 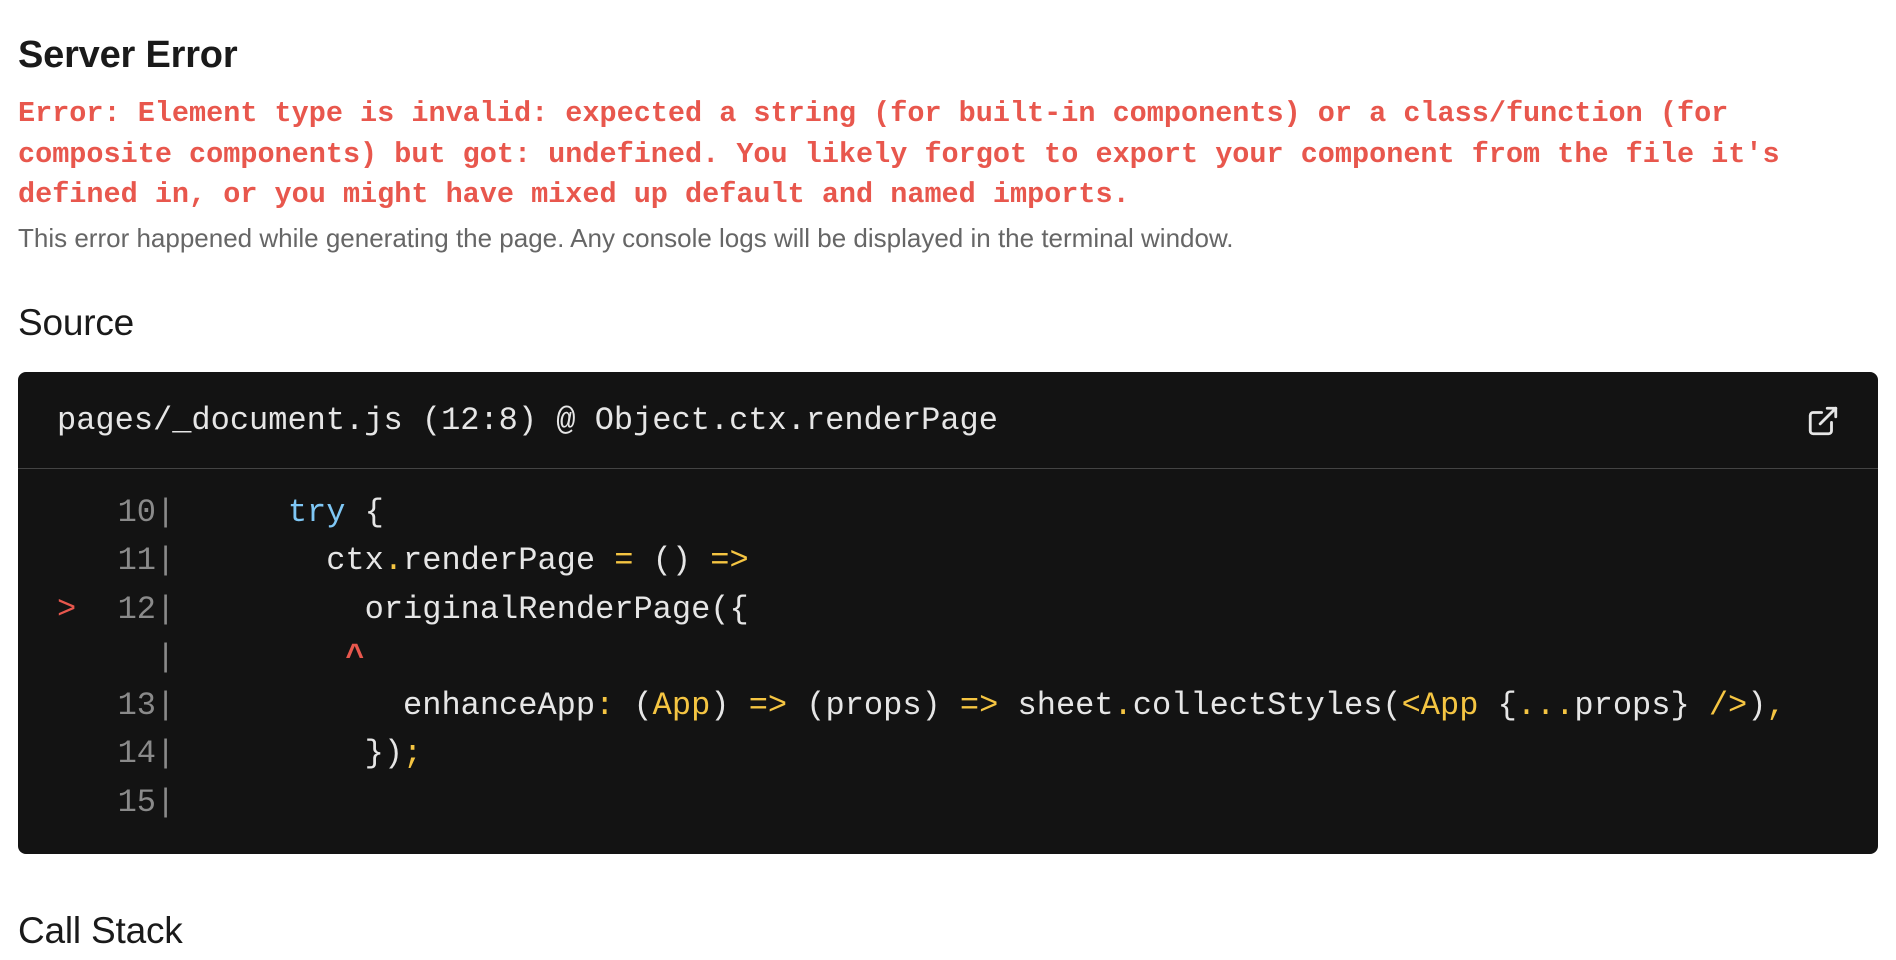 I want to click on code-token: ctx, so click(x=297, y=561).